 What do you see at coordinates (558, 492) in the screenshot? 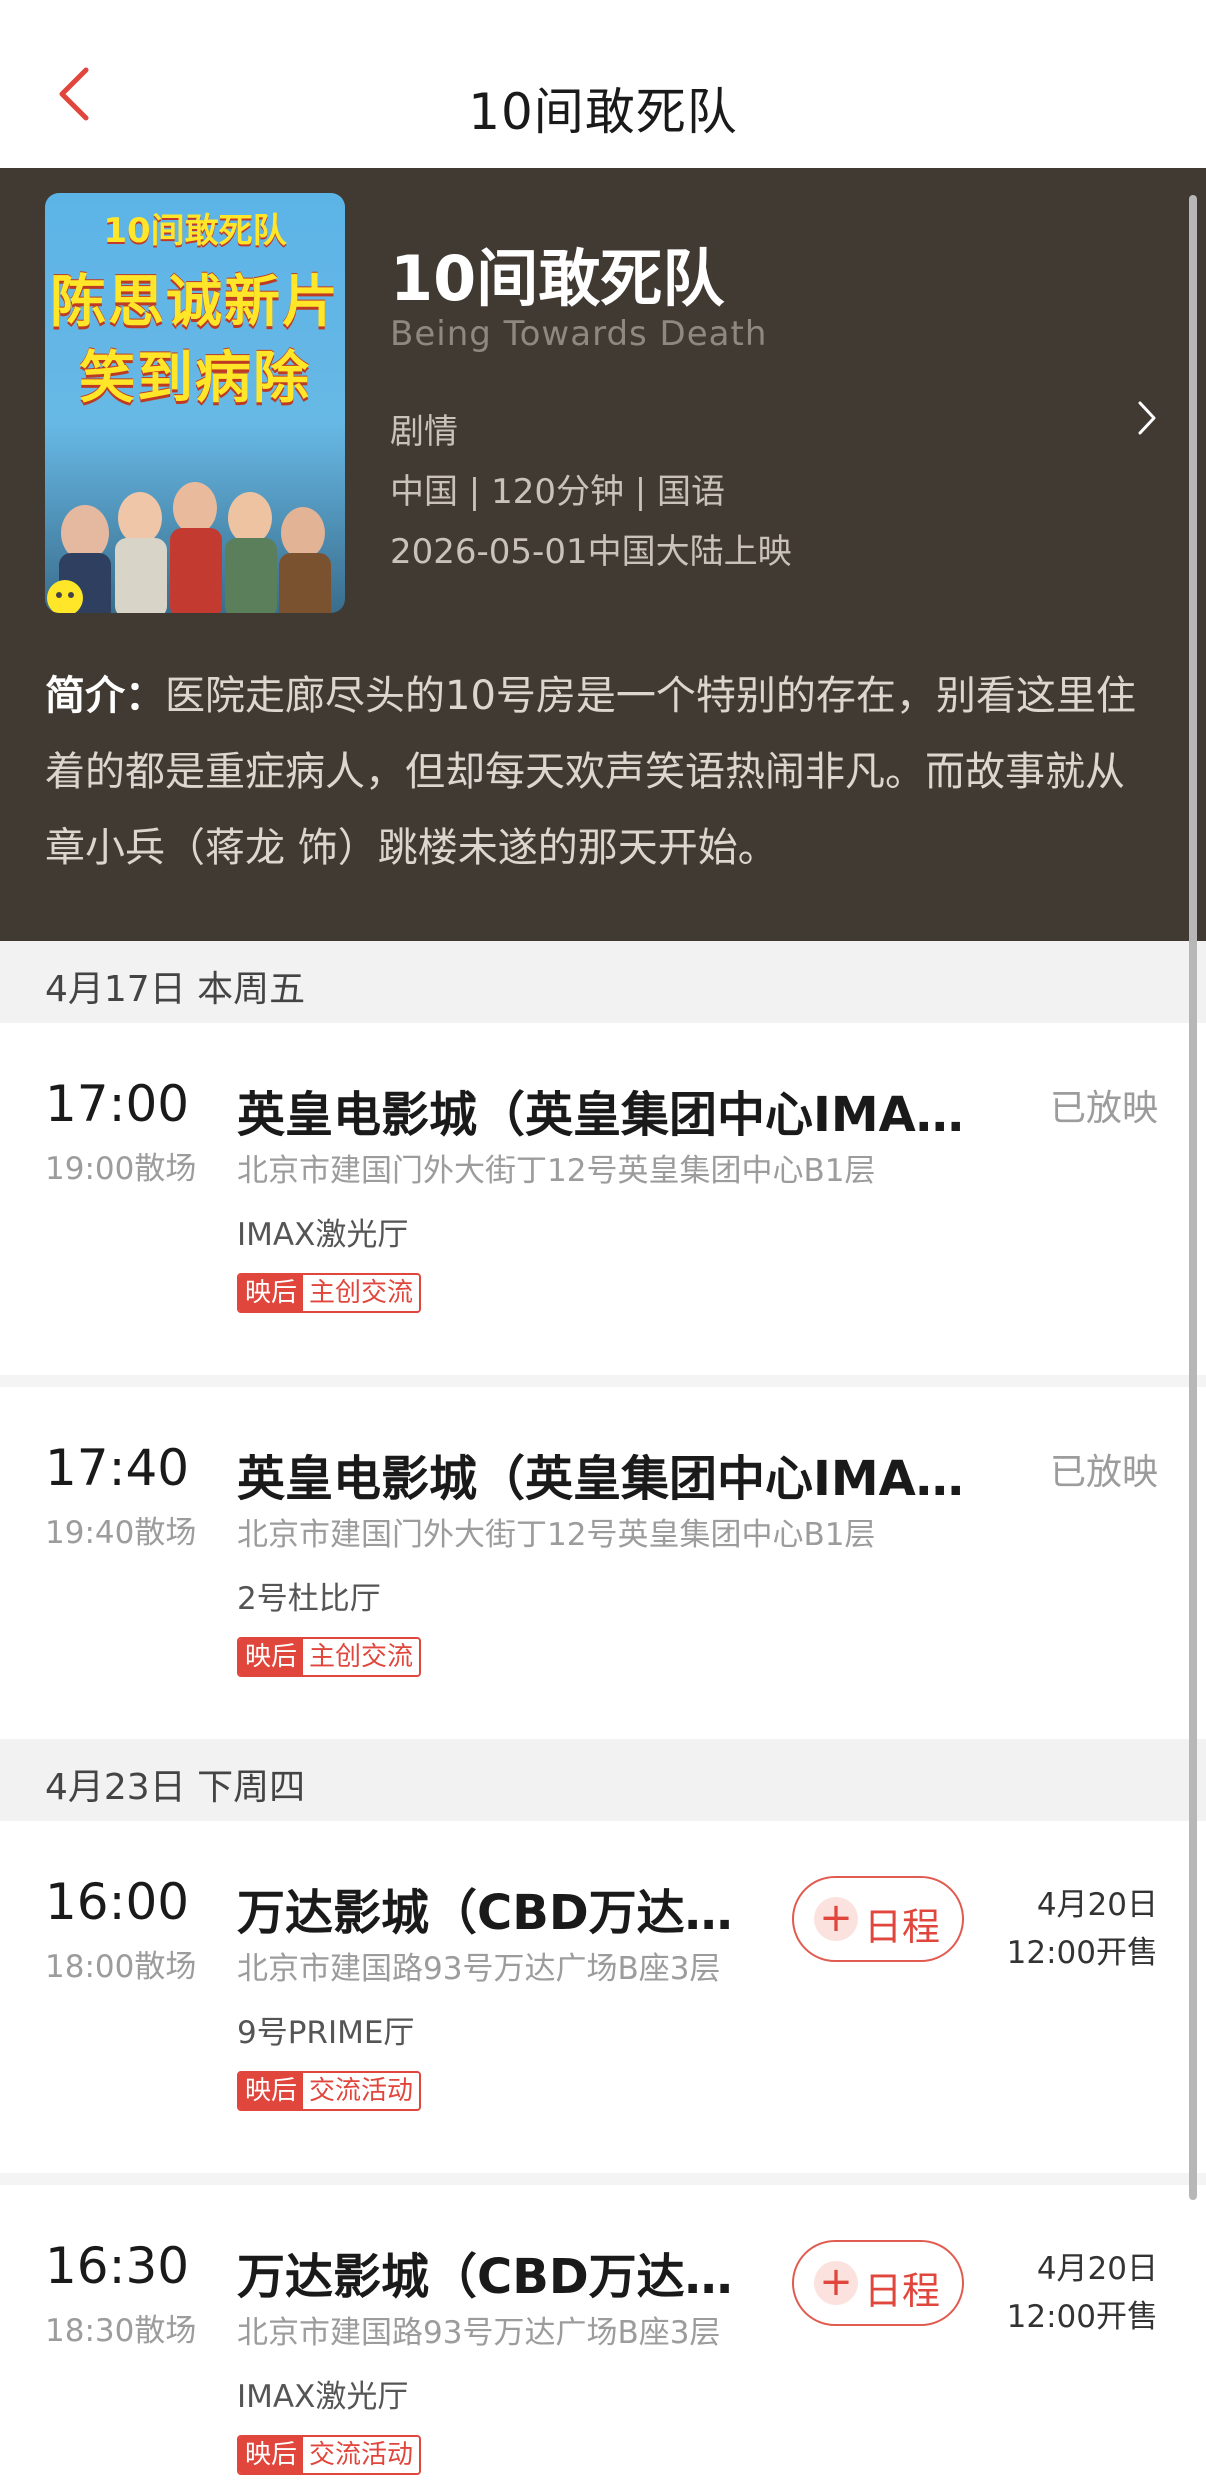
I see `movie-meta: 中国 | 120分钟 | 国语` at bounding box center [558, 492].